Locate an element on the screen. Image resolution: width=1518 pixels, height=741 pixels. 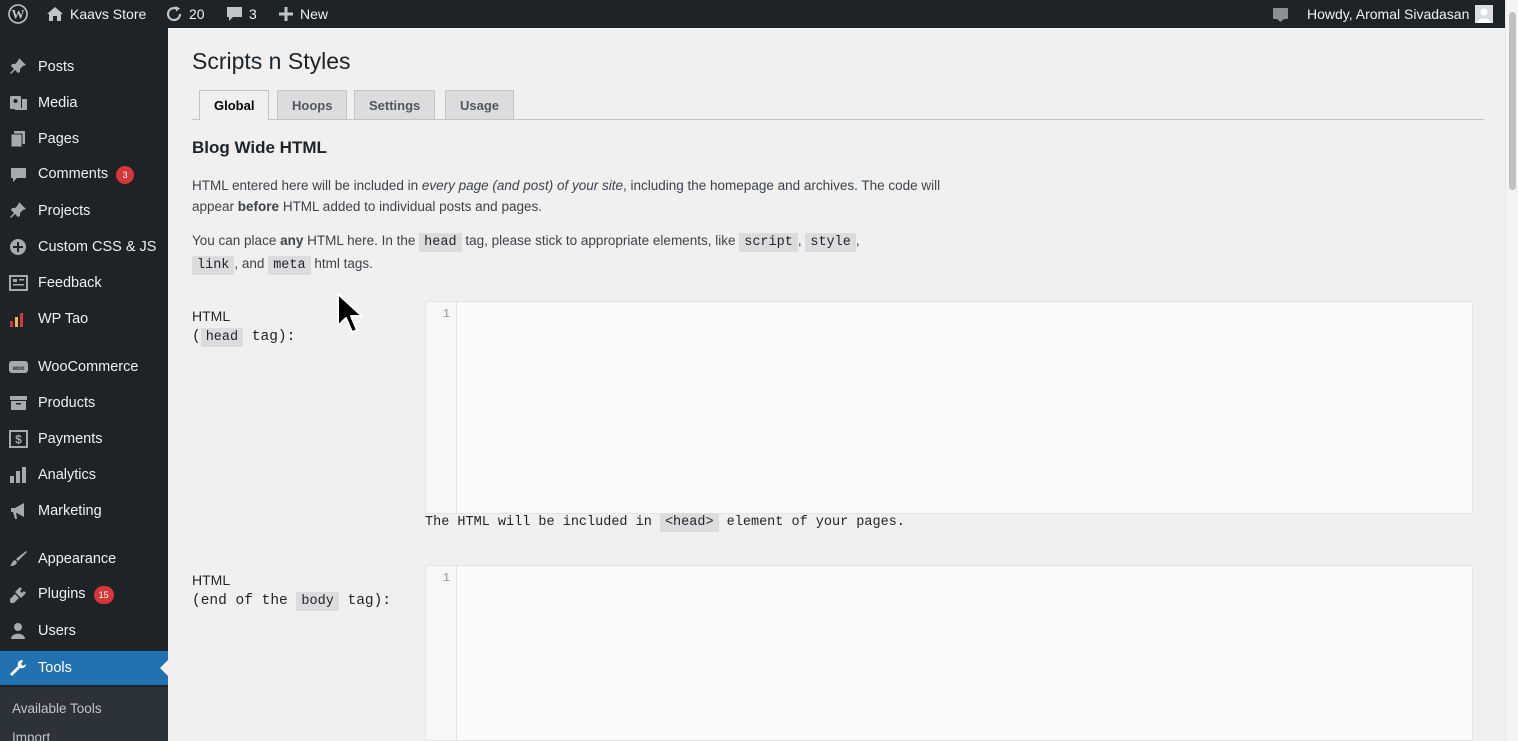
sidebar-item-label: Projects is located at coordinates (64, 211).